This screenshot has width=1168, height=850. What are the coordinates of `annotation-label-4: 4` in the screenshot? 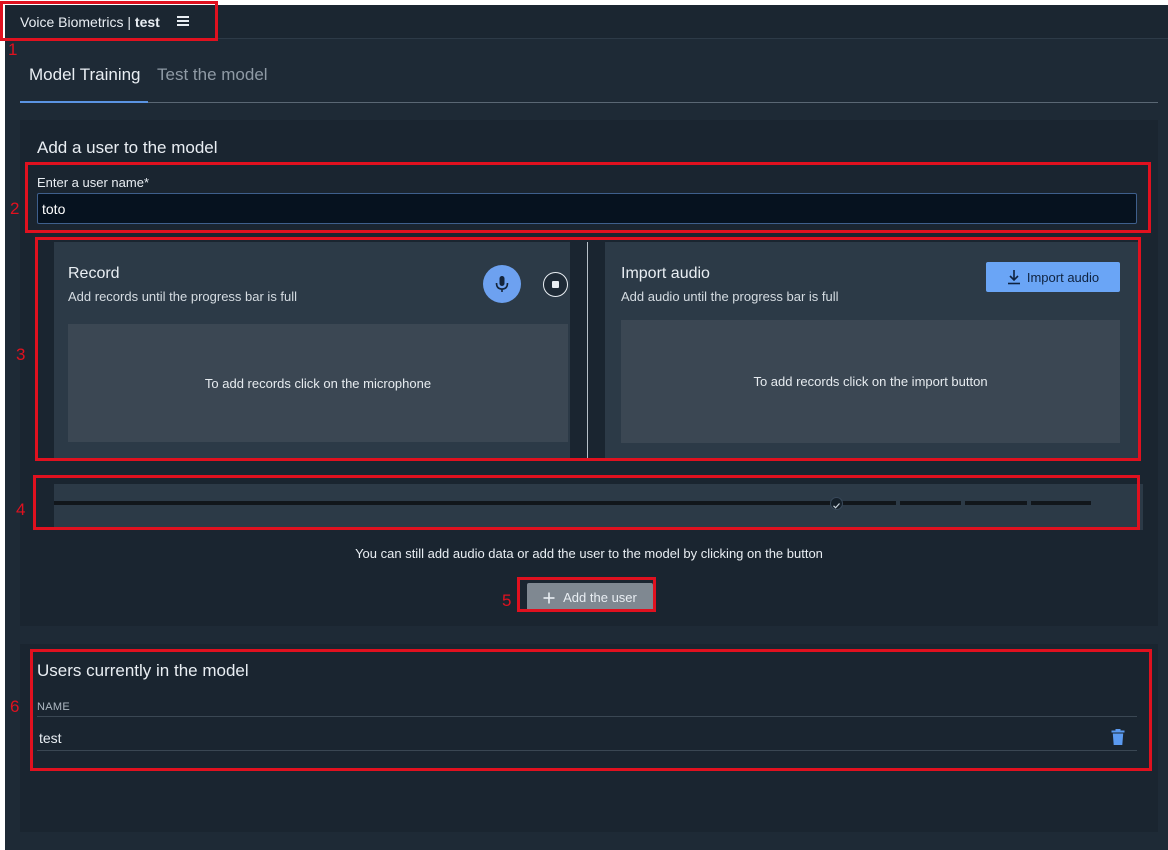 It's located at (21, 509).